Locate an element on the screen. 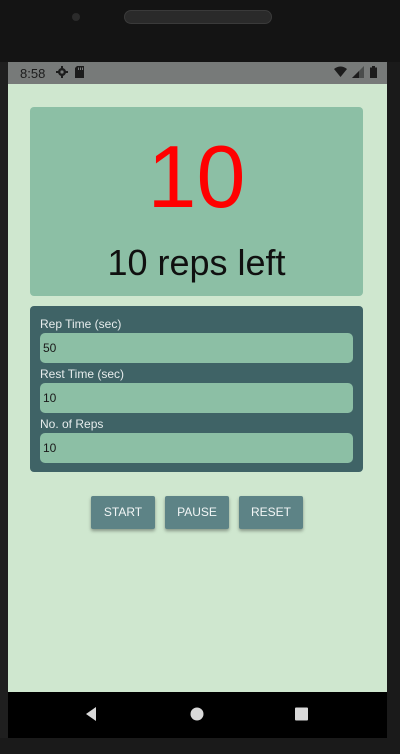  rep-time-input: 50 is located at coordinates (196, 348).